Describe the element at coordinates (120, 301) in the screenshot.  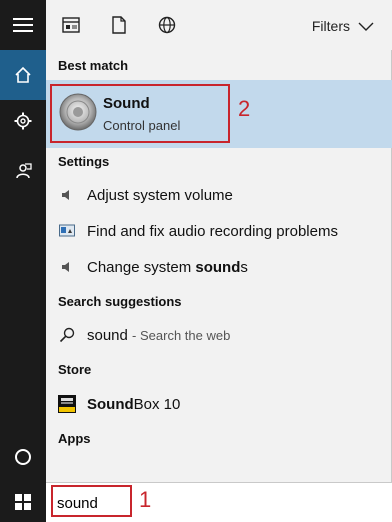
I see `search-suggestions-heading: Search suggestions` at that location.